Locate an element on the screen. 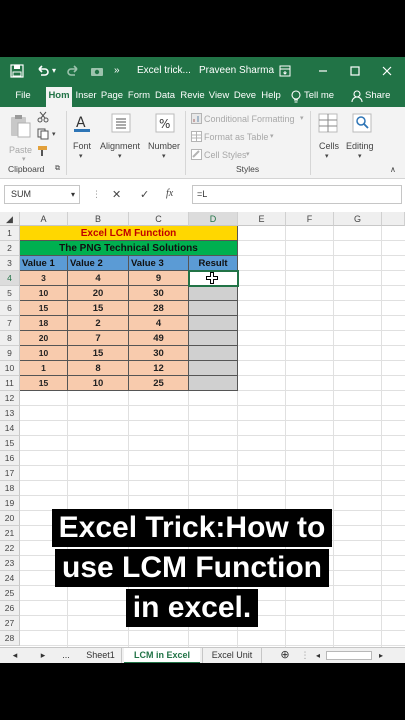 This screenshot has height=720, width=405. close-icon is located at coordinates (387, 71).